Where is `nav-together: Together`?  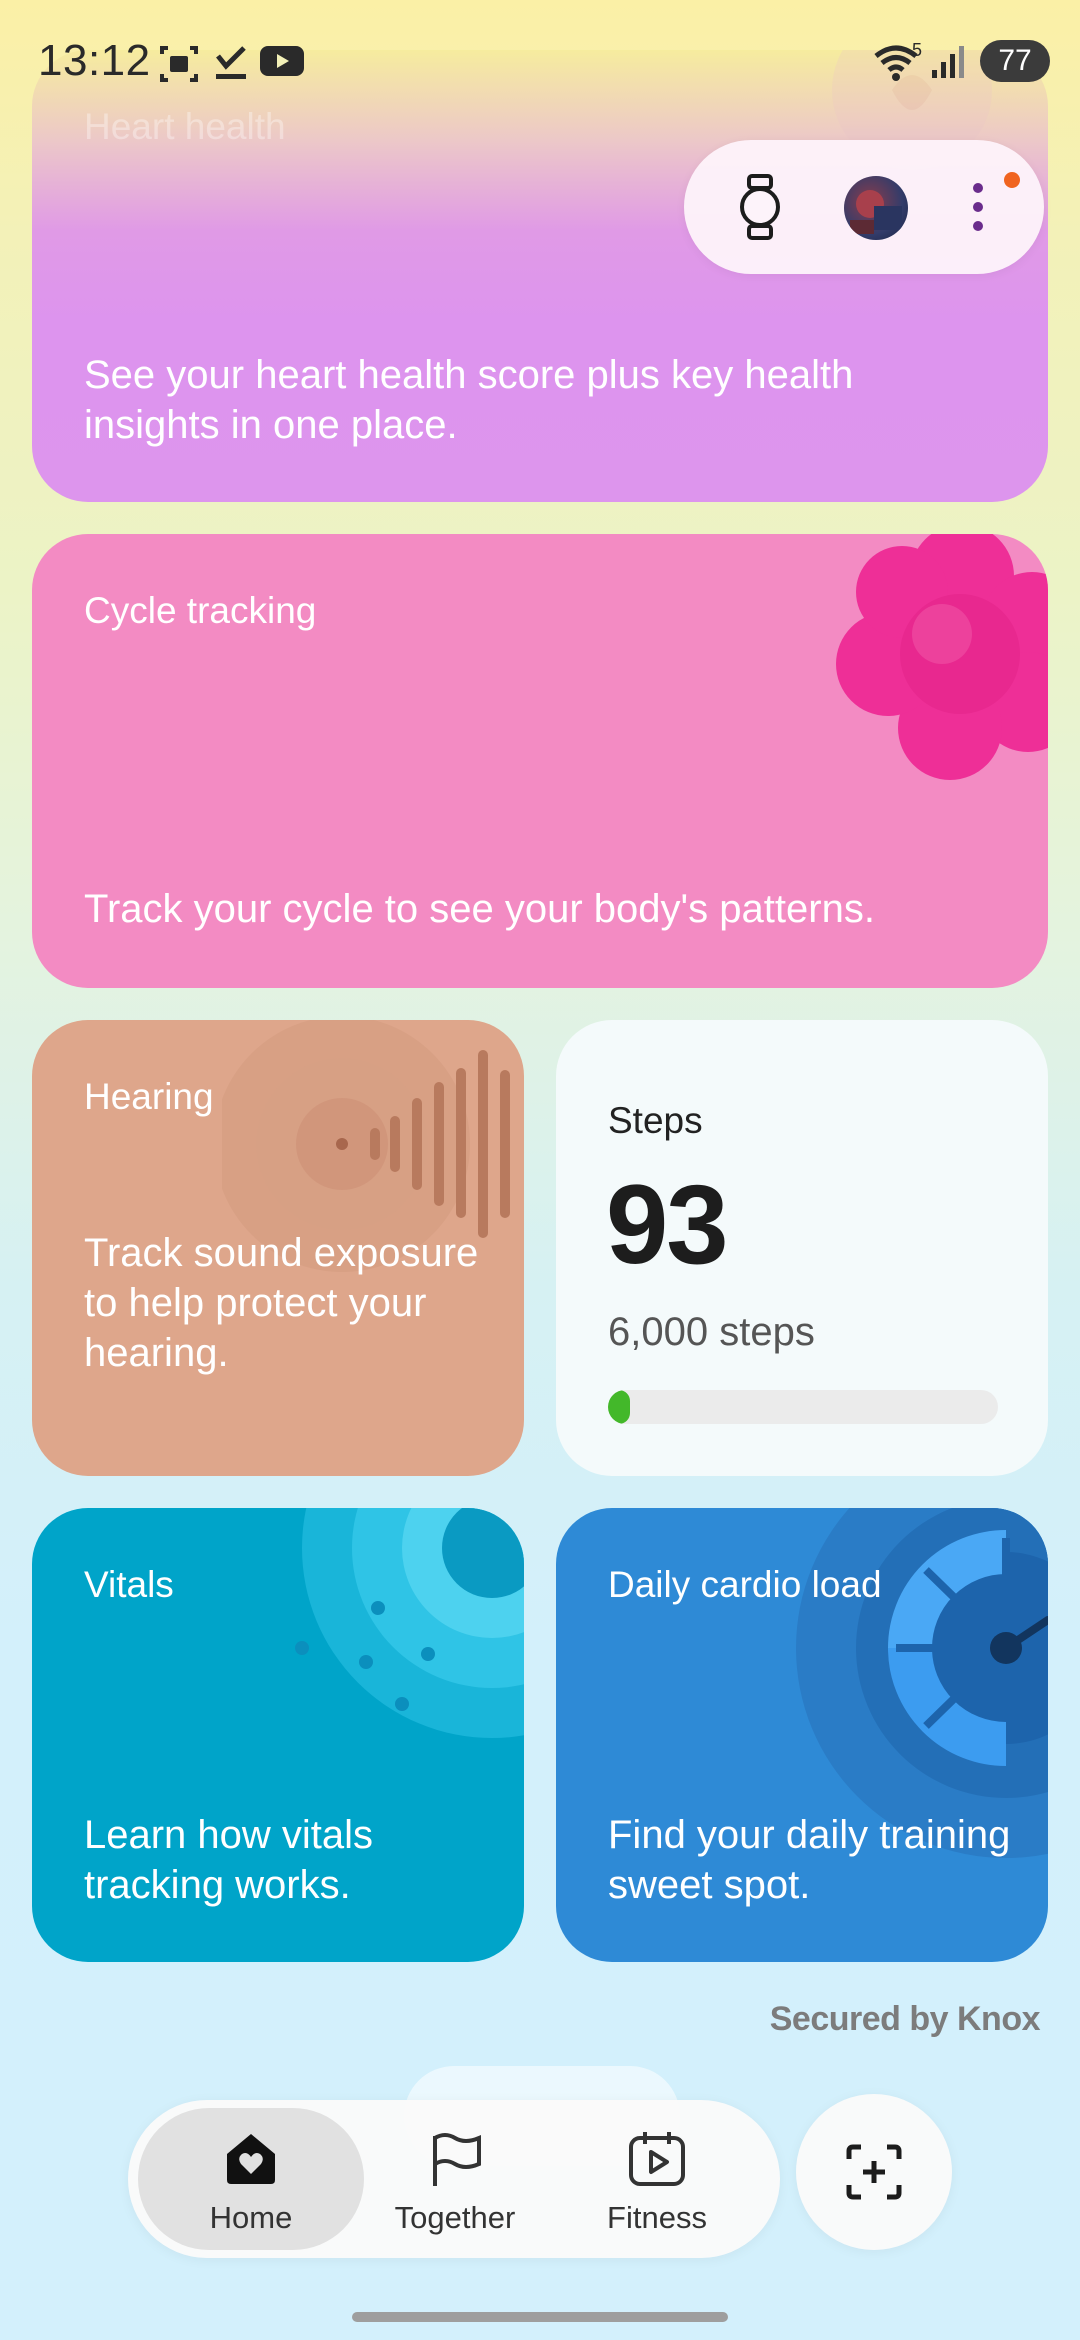
nav-together: Together is located at coordinates (455, 2179).